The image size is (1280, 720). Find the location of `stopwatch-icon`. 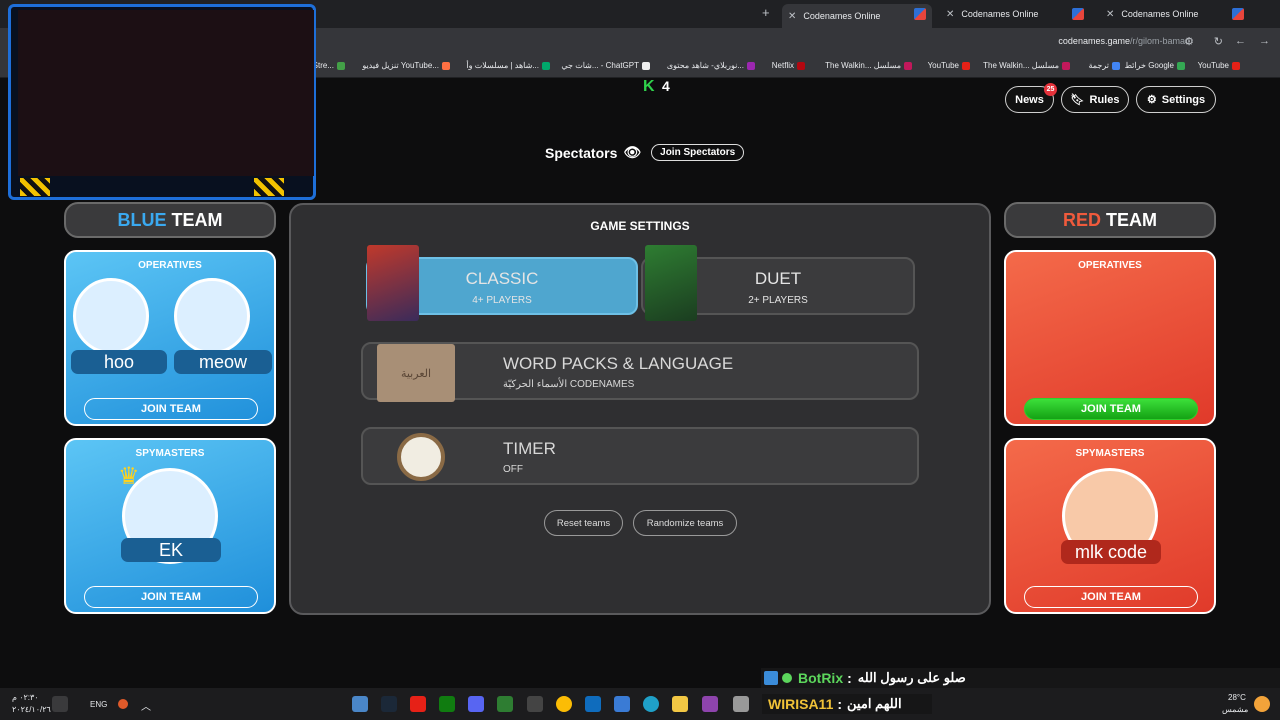

stopwatch-icon is located at coordinates (421, 457).